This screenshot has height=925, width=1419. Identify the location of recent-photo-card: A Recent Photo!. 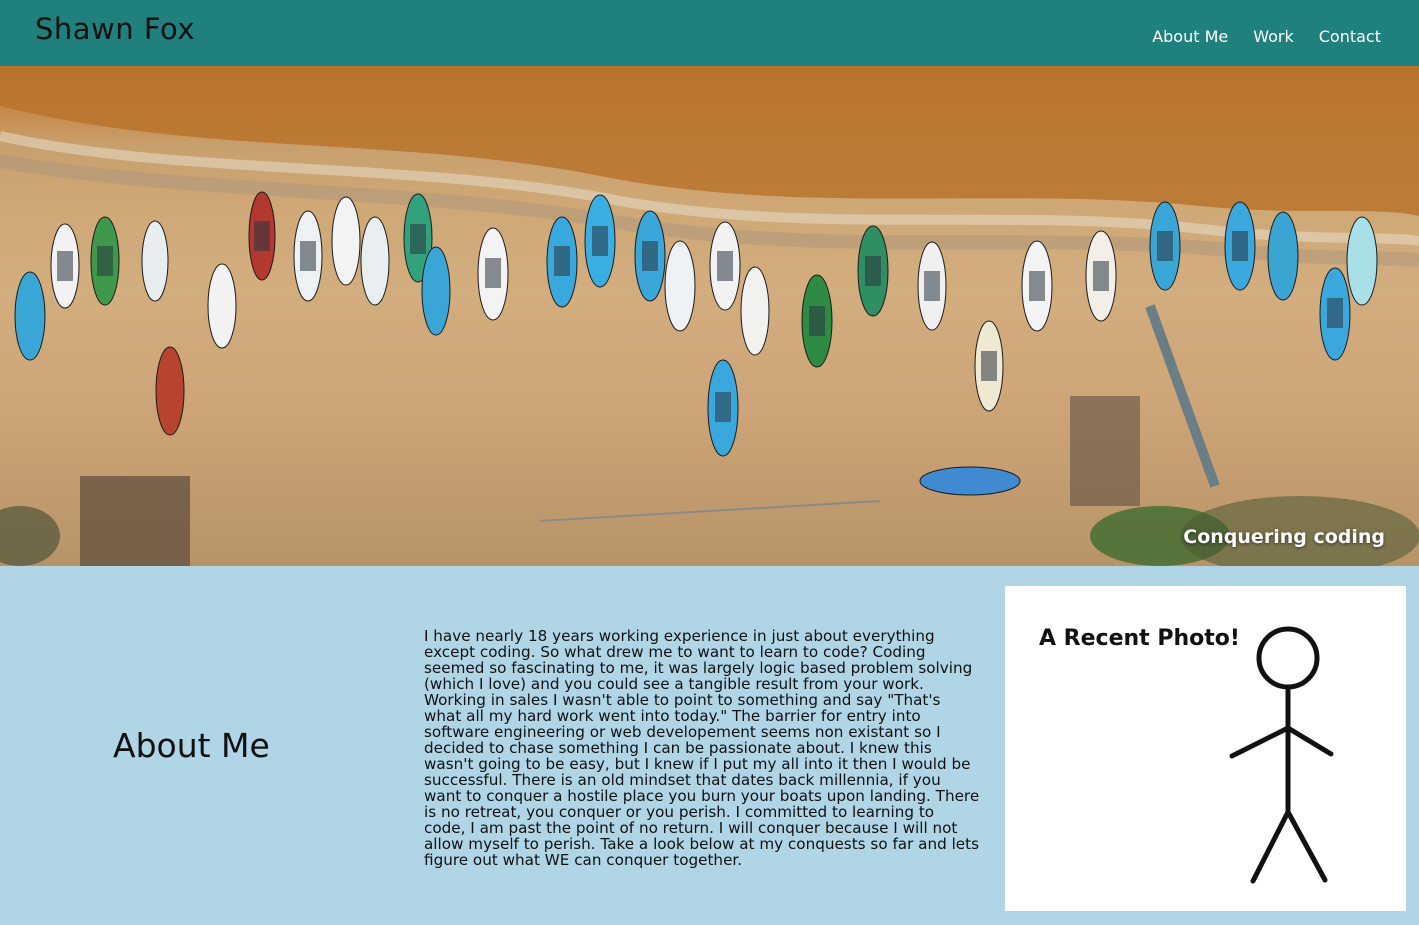
(1205, 748).